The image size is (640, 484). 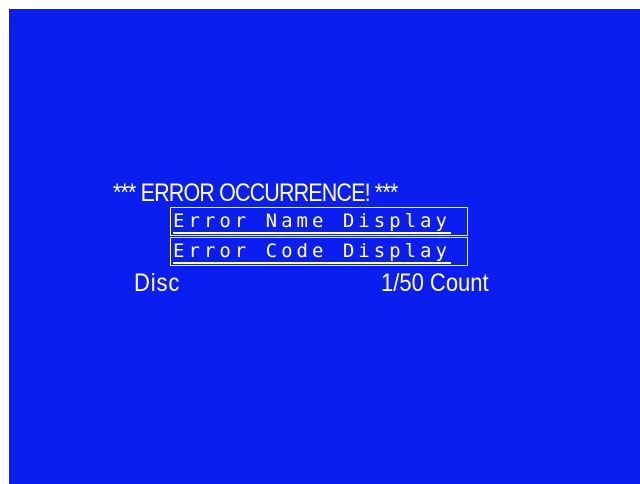 I want to click on error-name-display: Error Name Display, so click(x=319, y=221).